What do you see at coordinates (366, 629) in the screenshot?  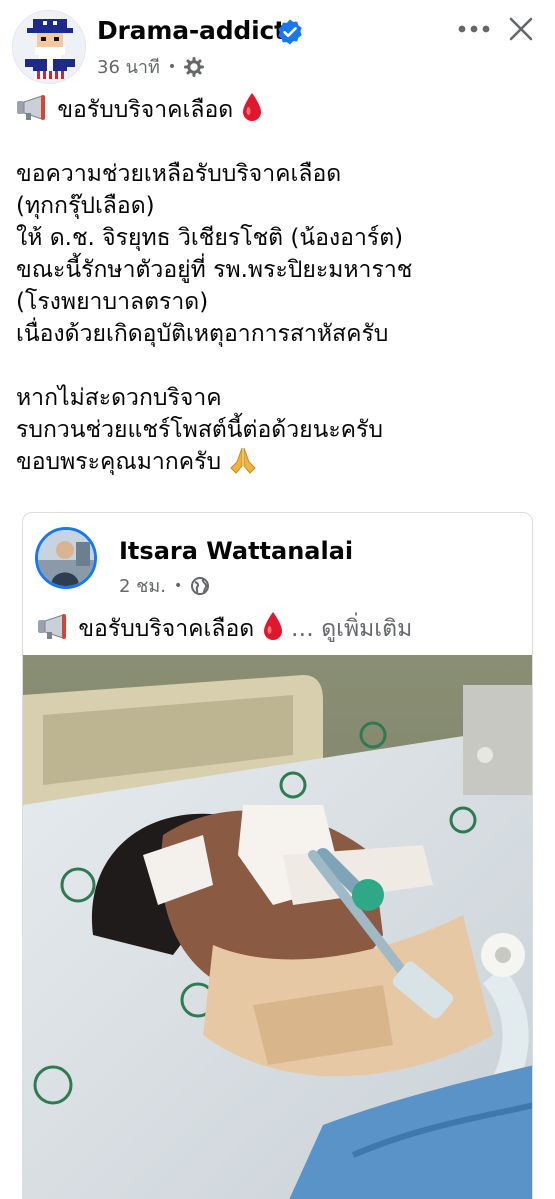 I see `see-more-link: ดูเพิ่มเติม` at bounding box center [366, 629].